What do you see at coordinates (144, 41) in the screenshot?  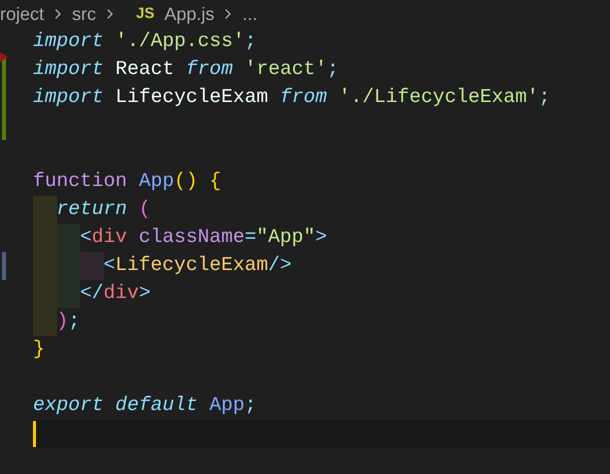 I see `code-line: import './App.css';` at bounding box center [144, 41].